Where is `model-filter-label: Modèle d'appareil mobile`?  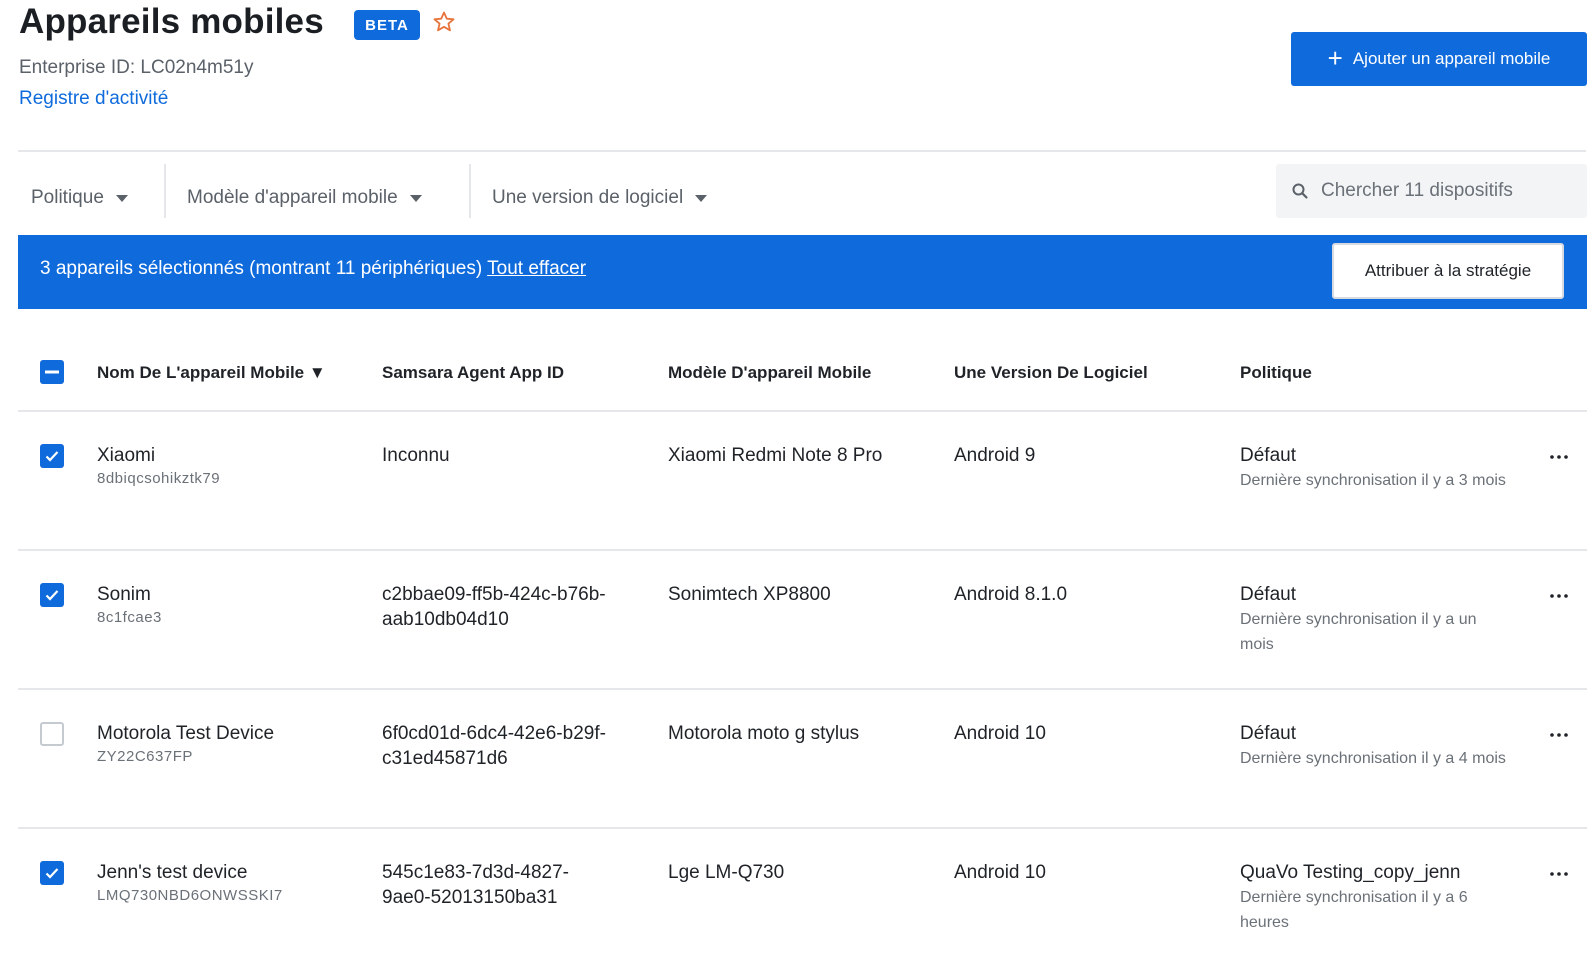
model-filter-label: Modèle d'appareil mobile is located at coordinates (292, 197).